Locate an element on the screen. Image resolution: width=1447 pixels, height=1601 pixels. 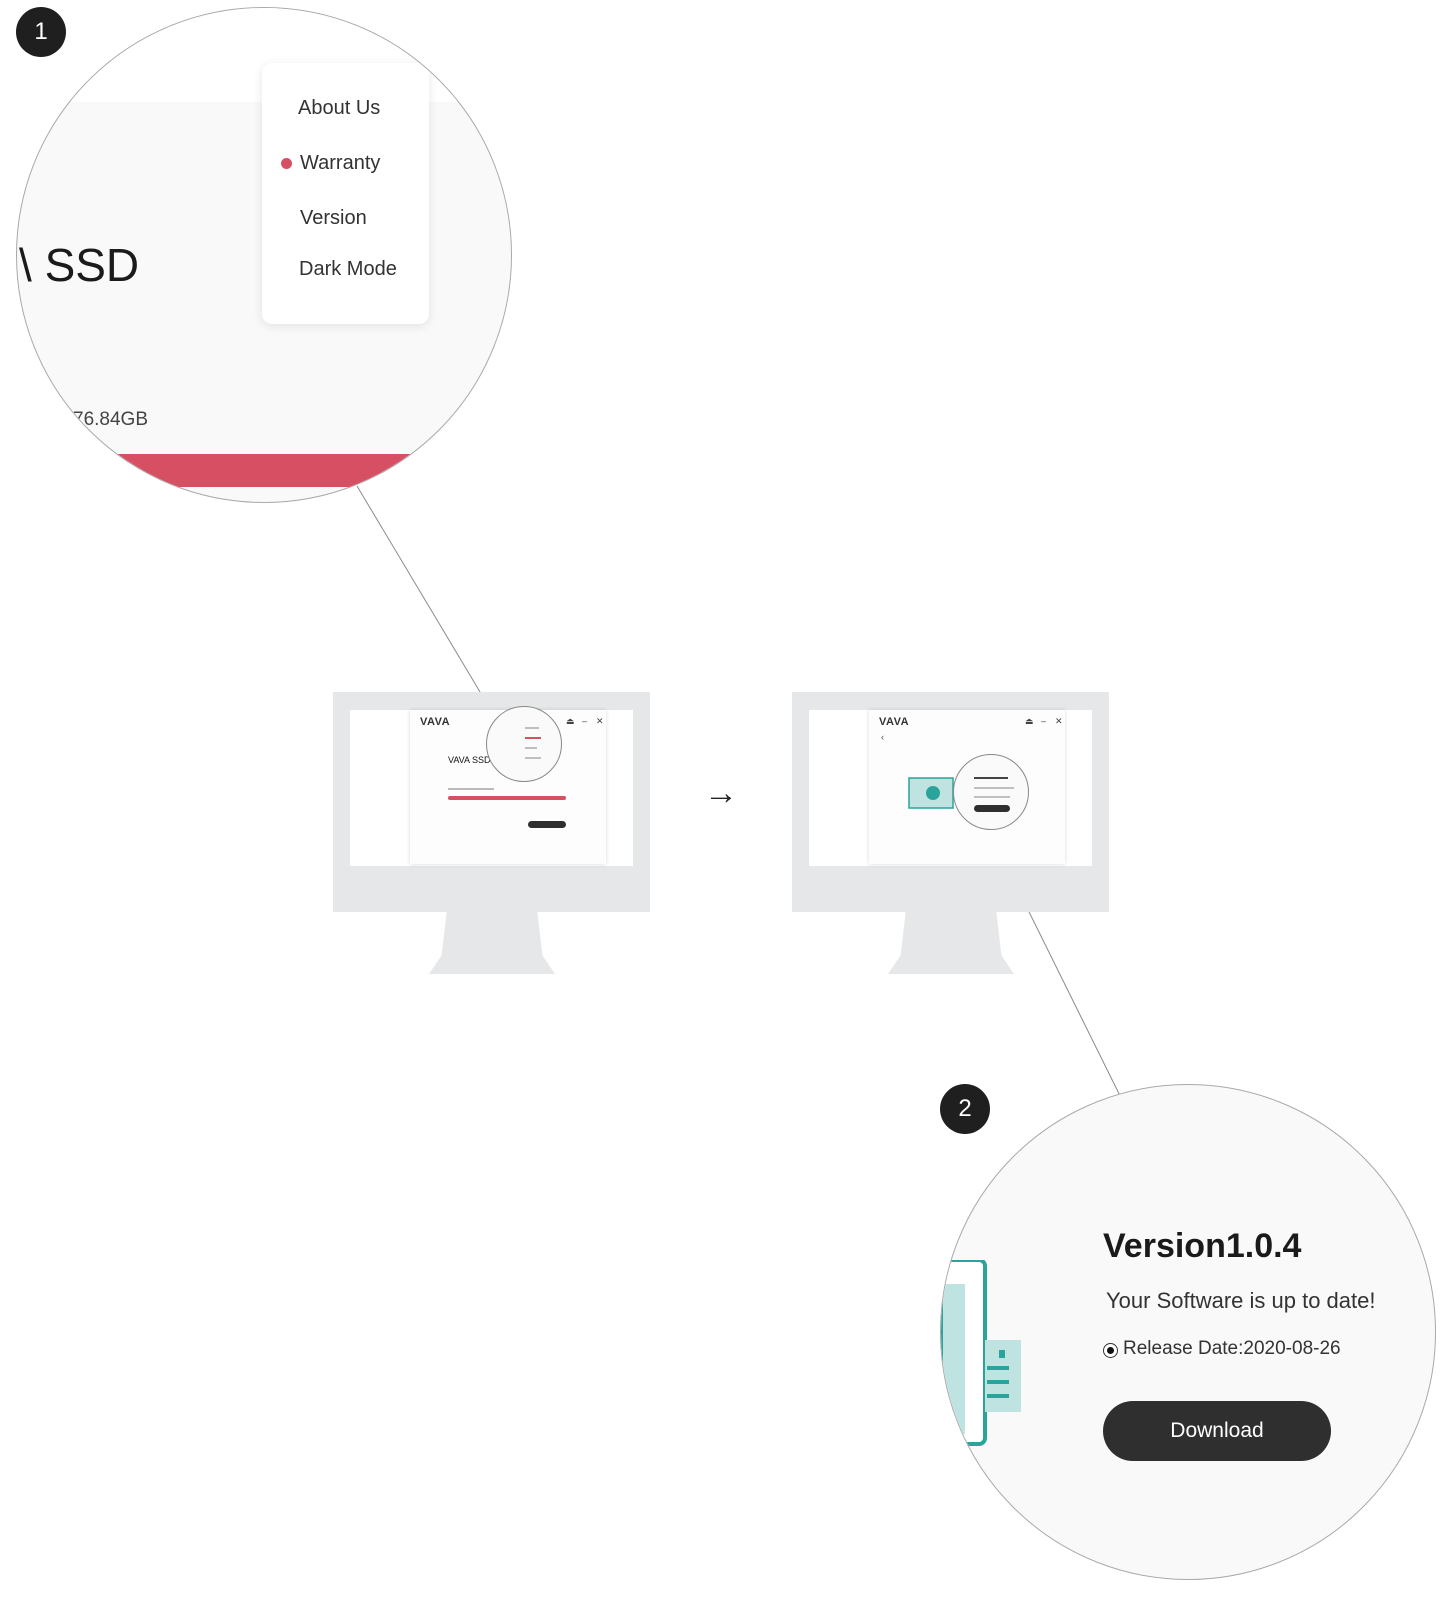
mini-caption is located at coordinates (471, 789).